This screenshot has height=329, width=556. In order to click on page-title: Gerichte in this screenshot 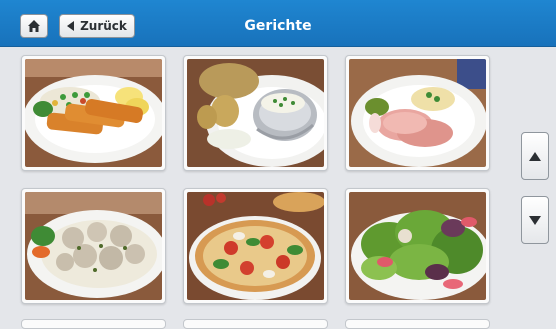, I will do `click(278, 26)`.